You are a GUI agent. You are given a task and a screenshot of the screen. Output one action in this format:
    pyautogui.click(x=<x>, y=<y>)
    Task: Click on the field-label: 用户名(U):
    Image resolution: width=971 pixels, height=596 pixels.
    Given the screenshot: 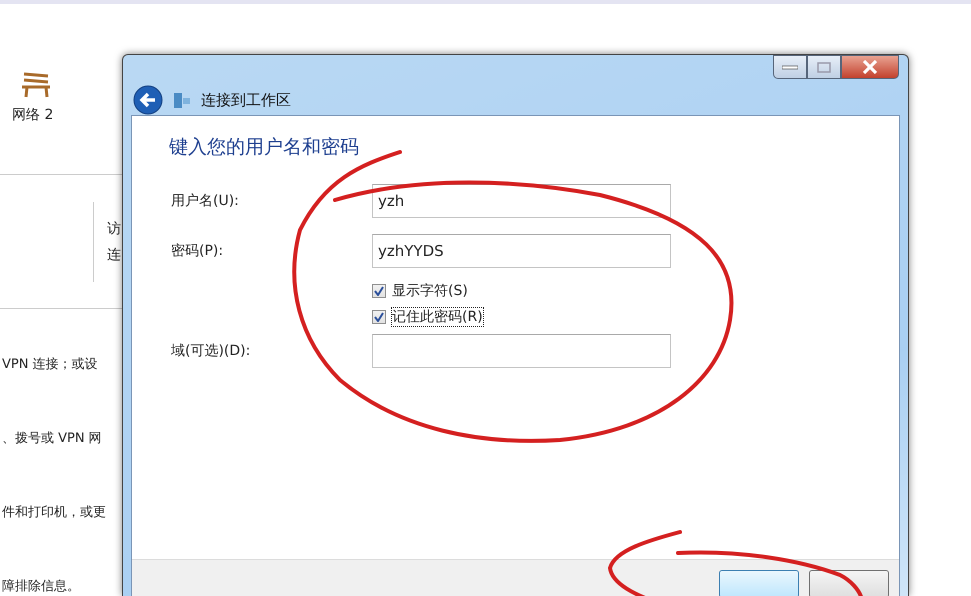 What is the action you would take?
    pyautogui.click(x=205, y=201)
    